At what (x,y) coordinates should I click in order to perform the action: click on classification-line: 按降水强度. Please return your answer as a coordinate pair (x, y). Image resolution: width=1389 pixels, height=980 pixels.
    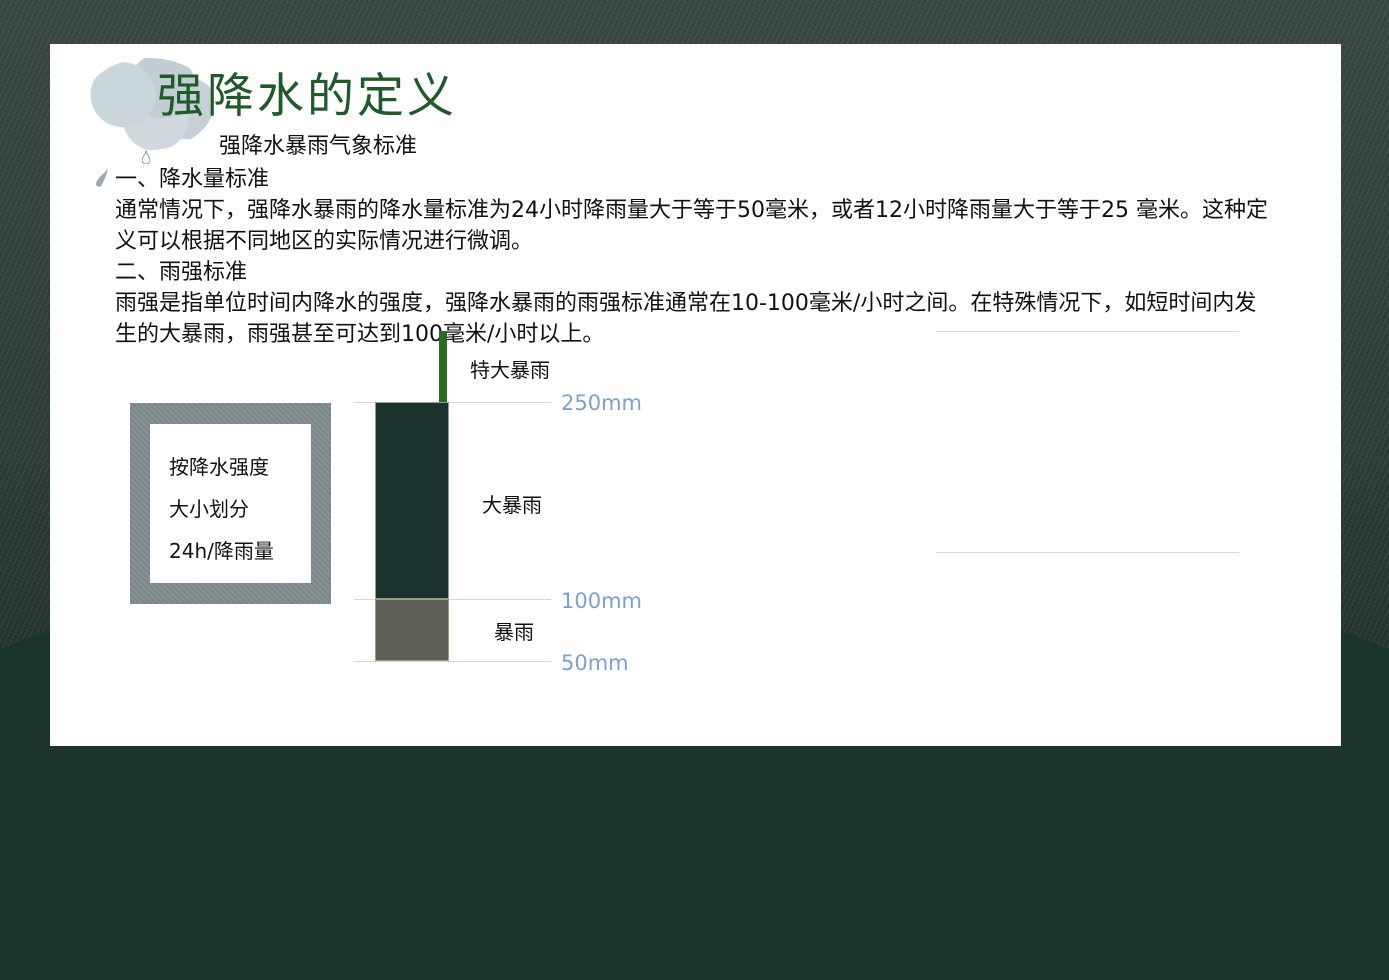
    Looking at the image, I should click on (219, 467).